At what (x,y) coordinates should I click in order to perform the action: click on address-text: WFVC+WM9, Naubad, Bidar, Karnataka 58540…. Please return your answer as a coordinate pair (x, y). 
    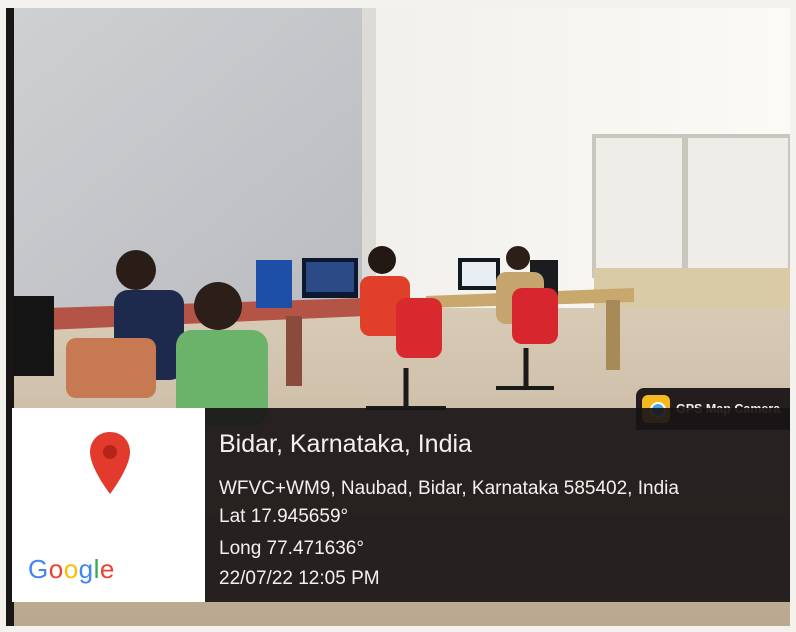
    Looking at the image, I should click on (449, 488).